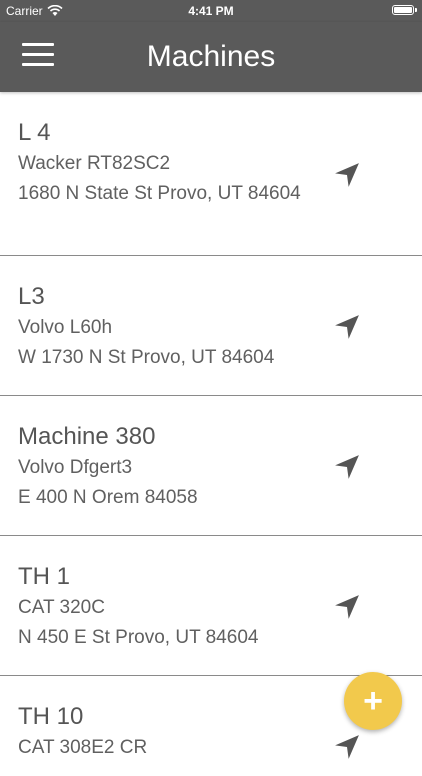  I want to click on machine-name: TH 10, so click(51, 716).